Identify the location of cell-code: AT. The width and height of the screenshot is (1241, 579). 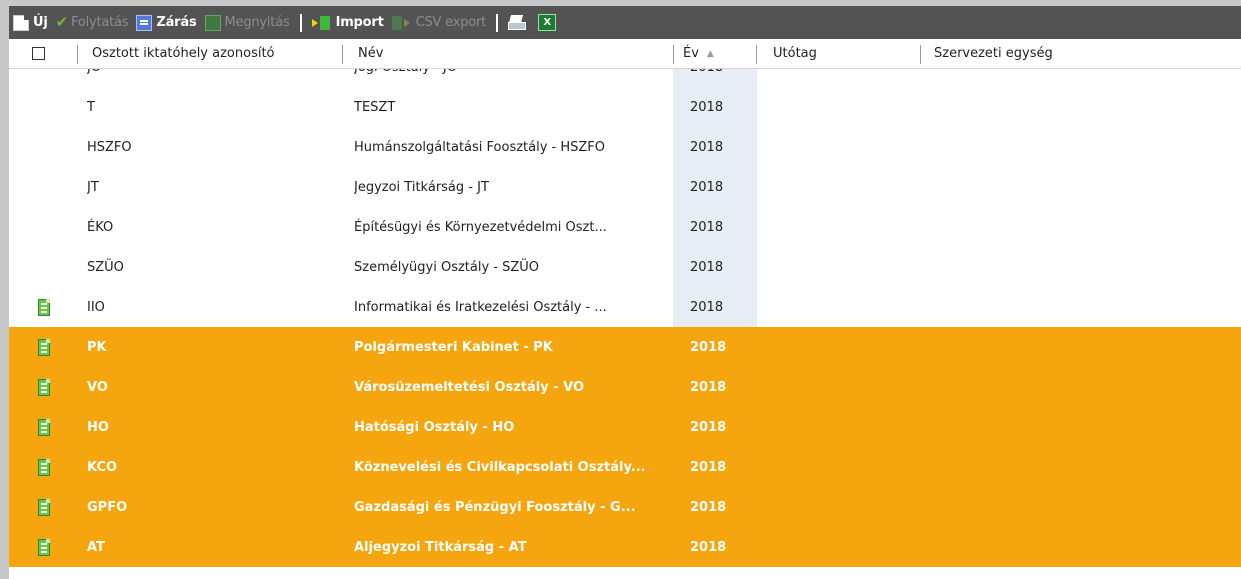
(96, 547).